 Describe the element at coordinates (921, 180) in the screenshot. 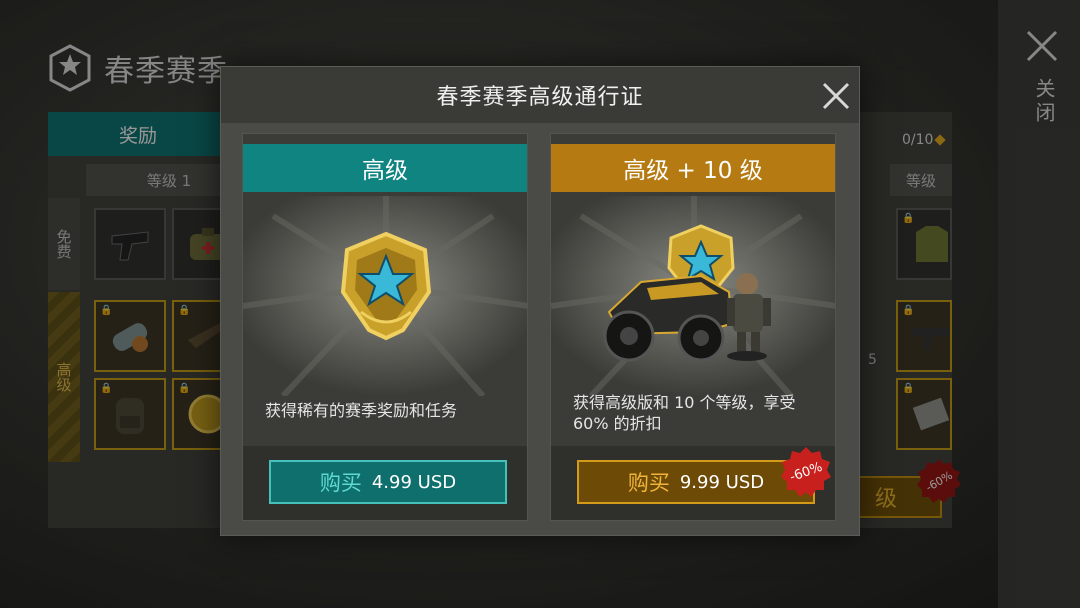

I see `column-header-level: 等级` at that location.